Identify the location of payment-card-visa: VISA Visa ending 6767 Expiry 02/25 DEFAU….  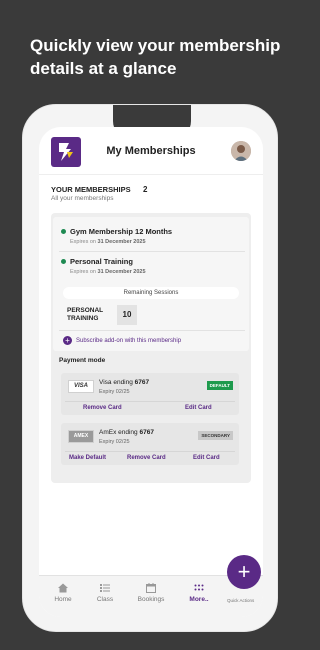
(150, 394).